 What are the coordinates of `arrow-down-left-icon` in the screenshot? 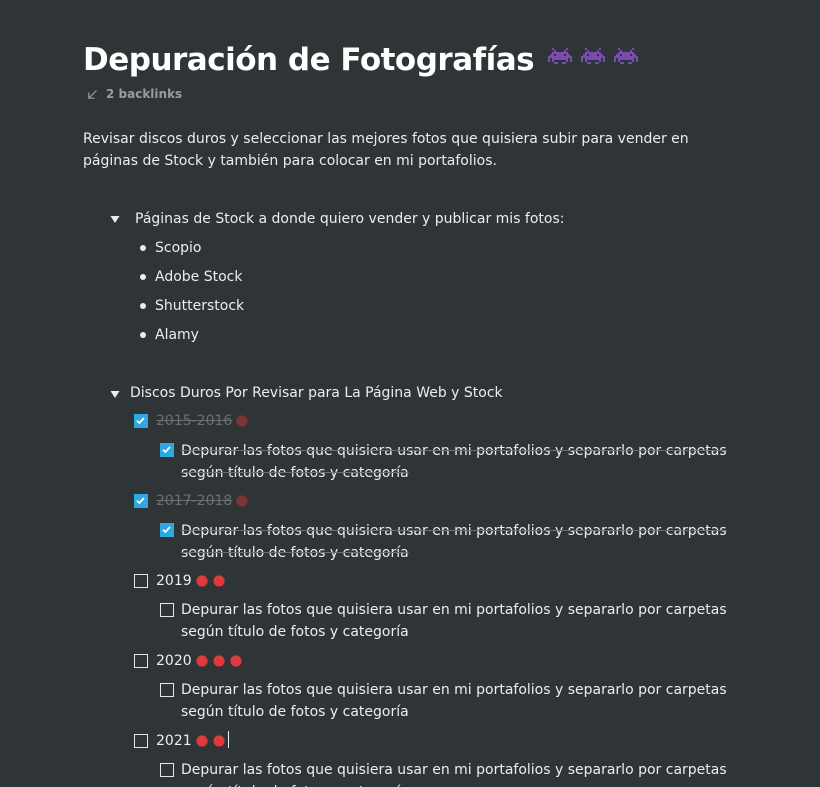 It's located at (92, 94).